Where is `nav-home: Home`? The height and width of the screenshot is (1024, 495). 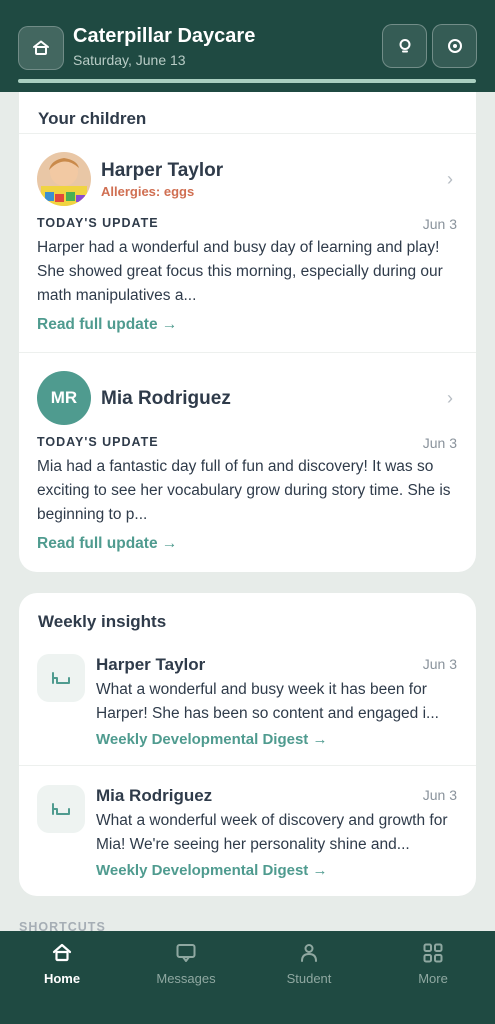
nav-home: Home is located at coordinates (62, 966).